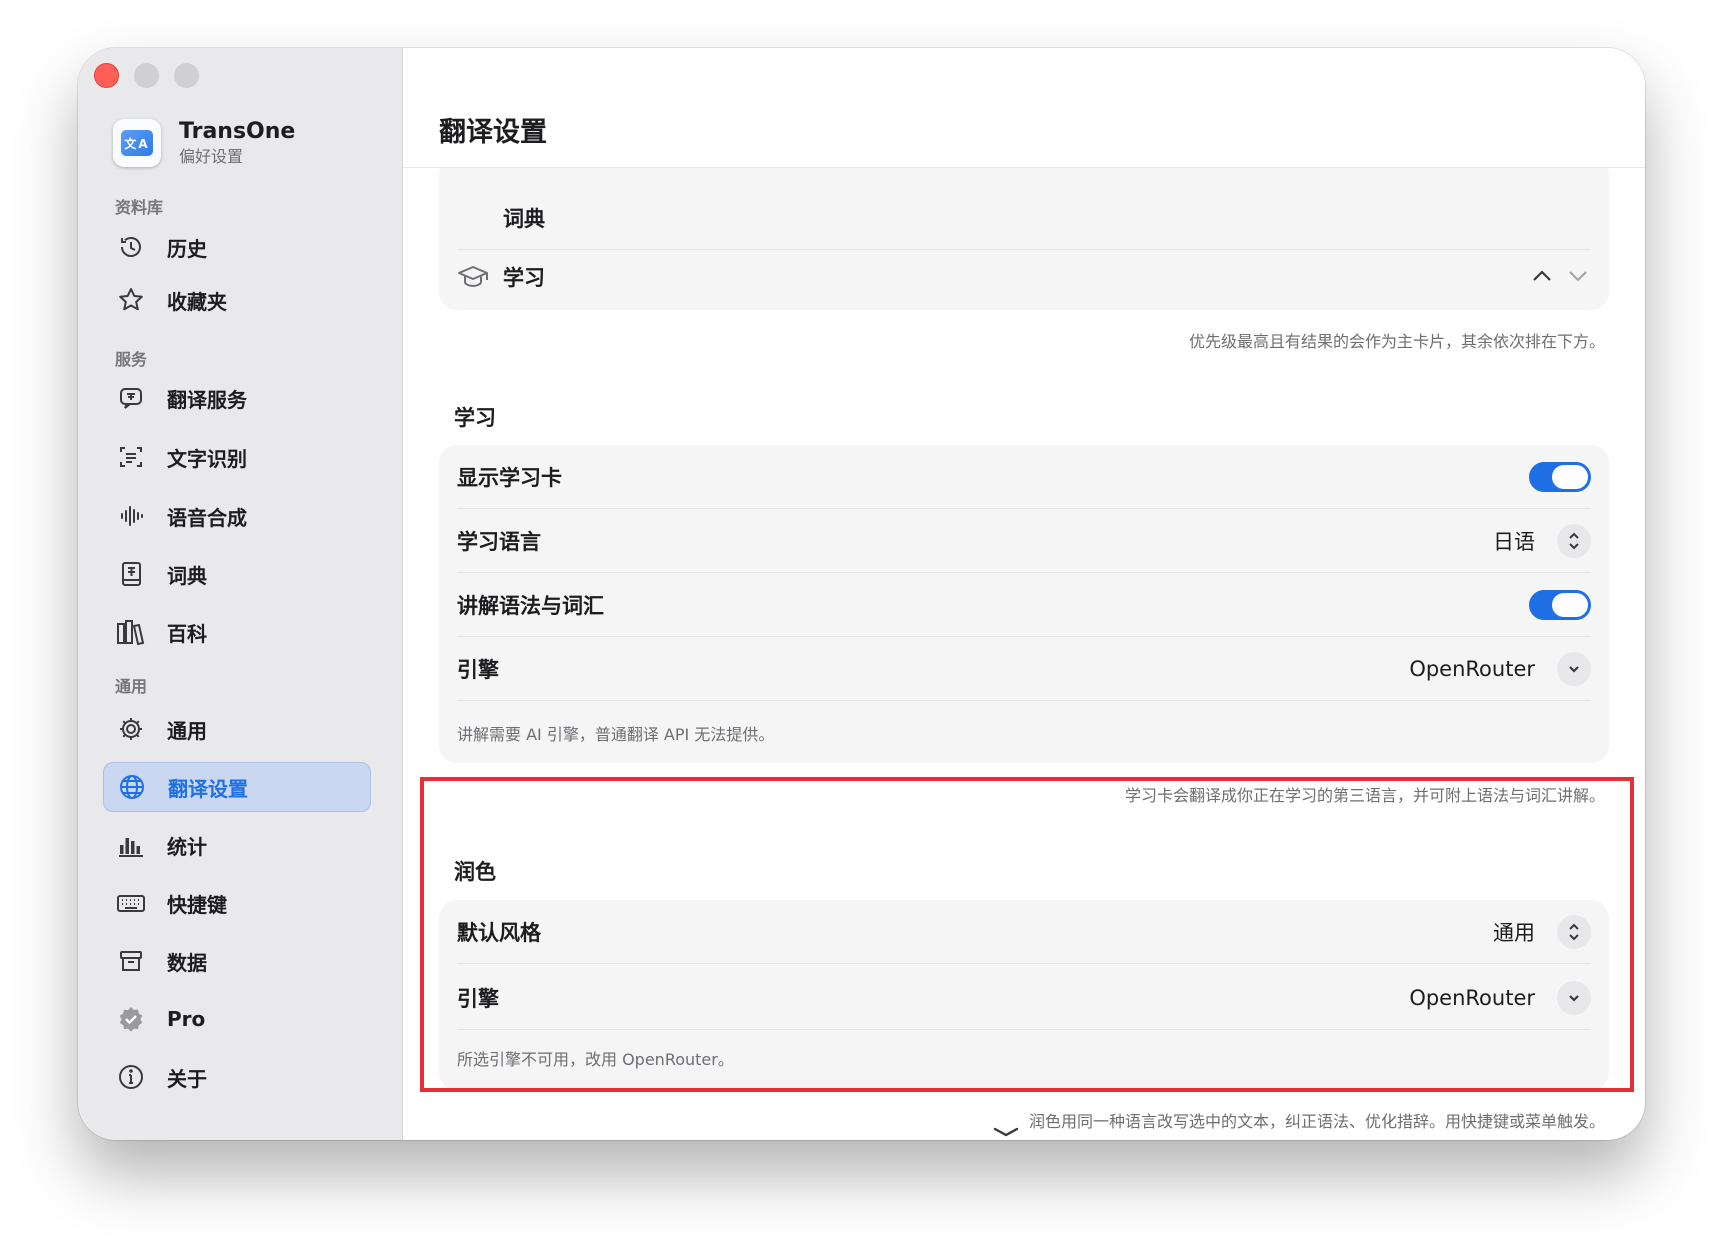  Describe the element at coordinates (237, 131) in the screenshot. I see `app-name: TransOne` at that location.